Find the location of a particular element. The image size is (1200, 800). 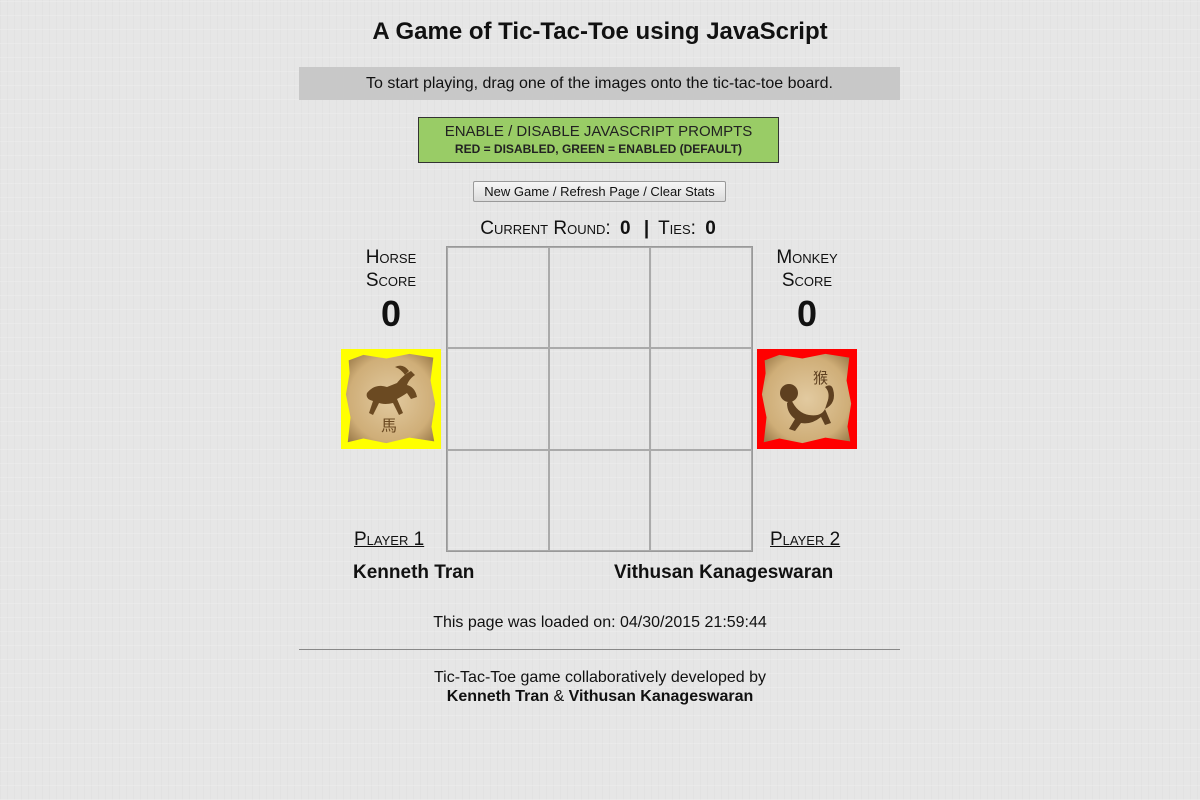

page-title: A Game of Tic-Tac-Toe using JavaScript is located at coordinates (600, 31).